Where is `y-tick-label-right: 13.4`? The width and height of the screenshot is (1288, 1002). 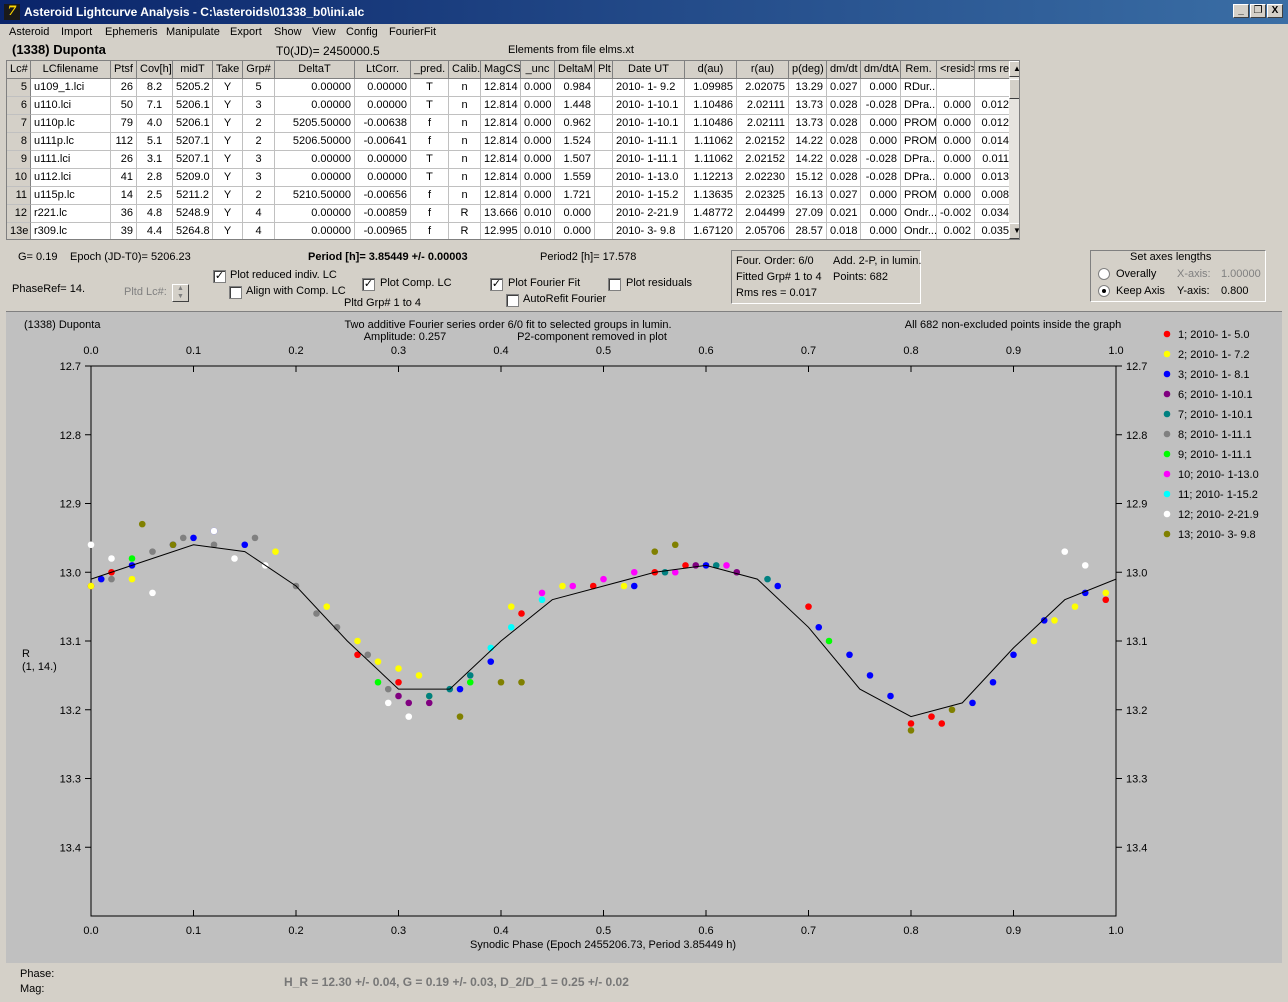 y-tick-label-right: 13.4 is located at coordinates (1136, 848).